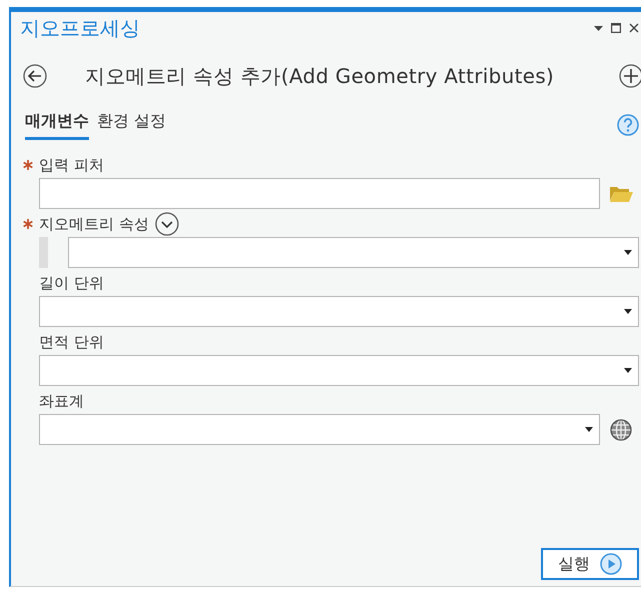  Describe the element at coordinates (71, 165) in the screenshot. I see `parameter-label: 입력 피처` at that location.